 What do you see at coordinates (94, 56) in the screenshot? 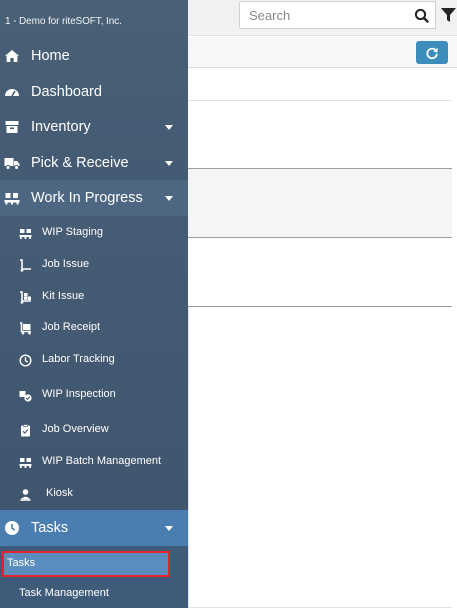
I see `sidebar-item-home: Home` at bounding box center [94, 56].